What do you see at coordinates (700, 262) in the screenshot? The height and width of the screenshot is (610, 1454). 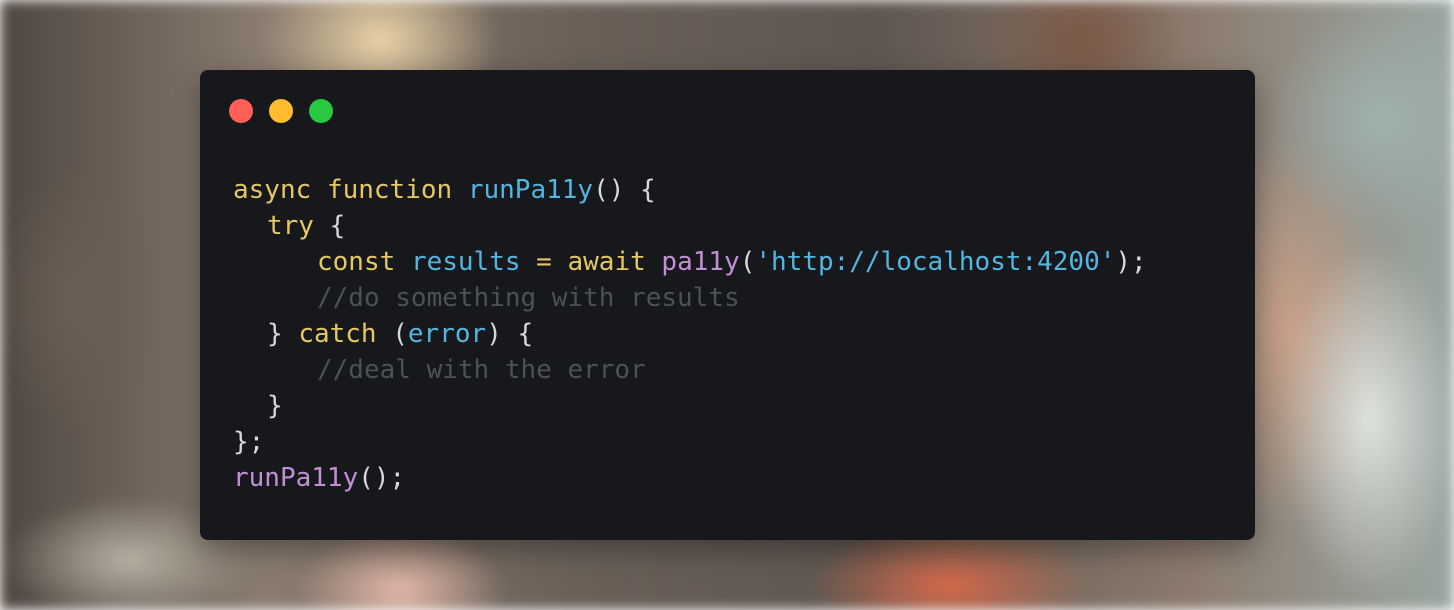 I see `call-pa11y: pa11y` at bounding box center [700, 262].